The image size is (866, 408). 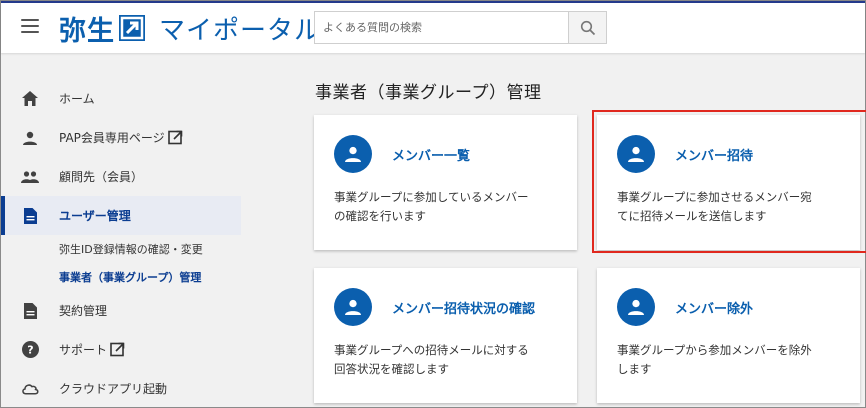 I want to click on card-description: 事業グループから参加メンバーを除外 します, so click(x=732, y=360).